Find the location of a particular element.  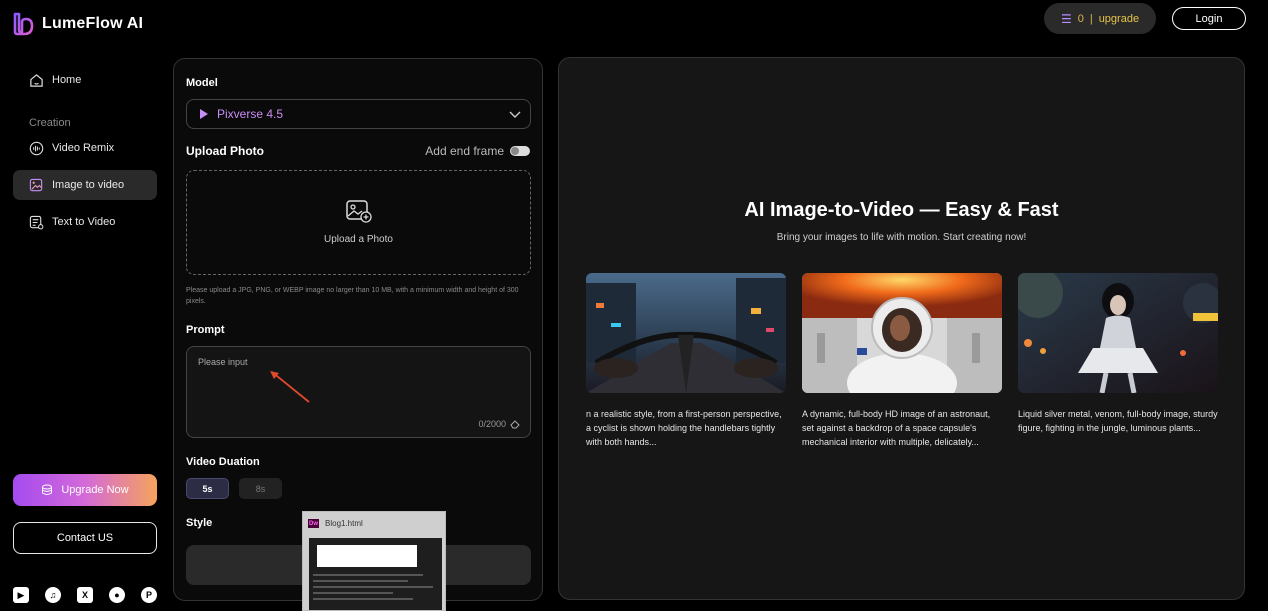

upload-dropzone: Upload a Photo is located at coordinates (358, 222).